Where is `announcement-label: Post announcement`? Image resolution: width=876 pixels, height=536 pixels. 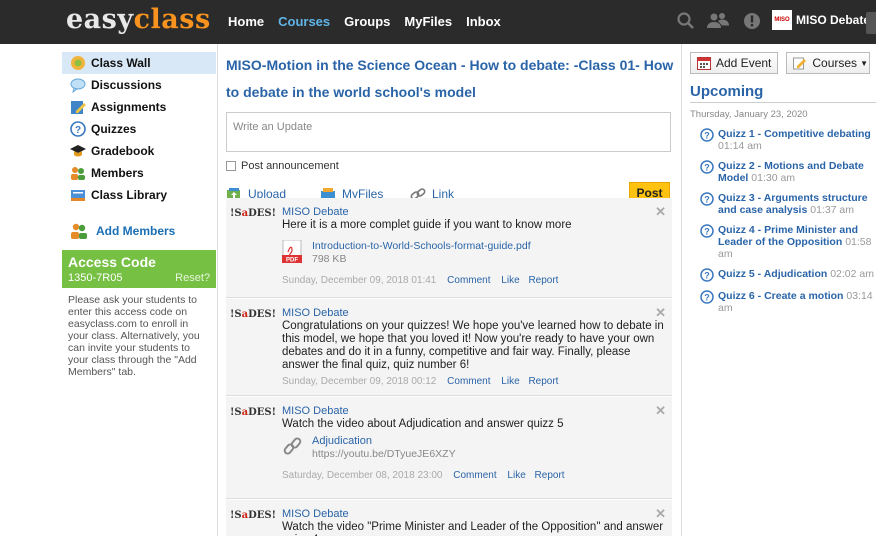 announcement-label: Post announcement is located at coordinates (290, 166).